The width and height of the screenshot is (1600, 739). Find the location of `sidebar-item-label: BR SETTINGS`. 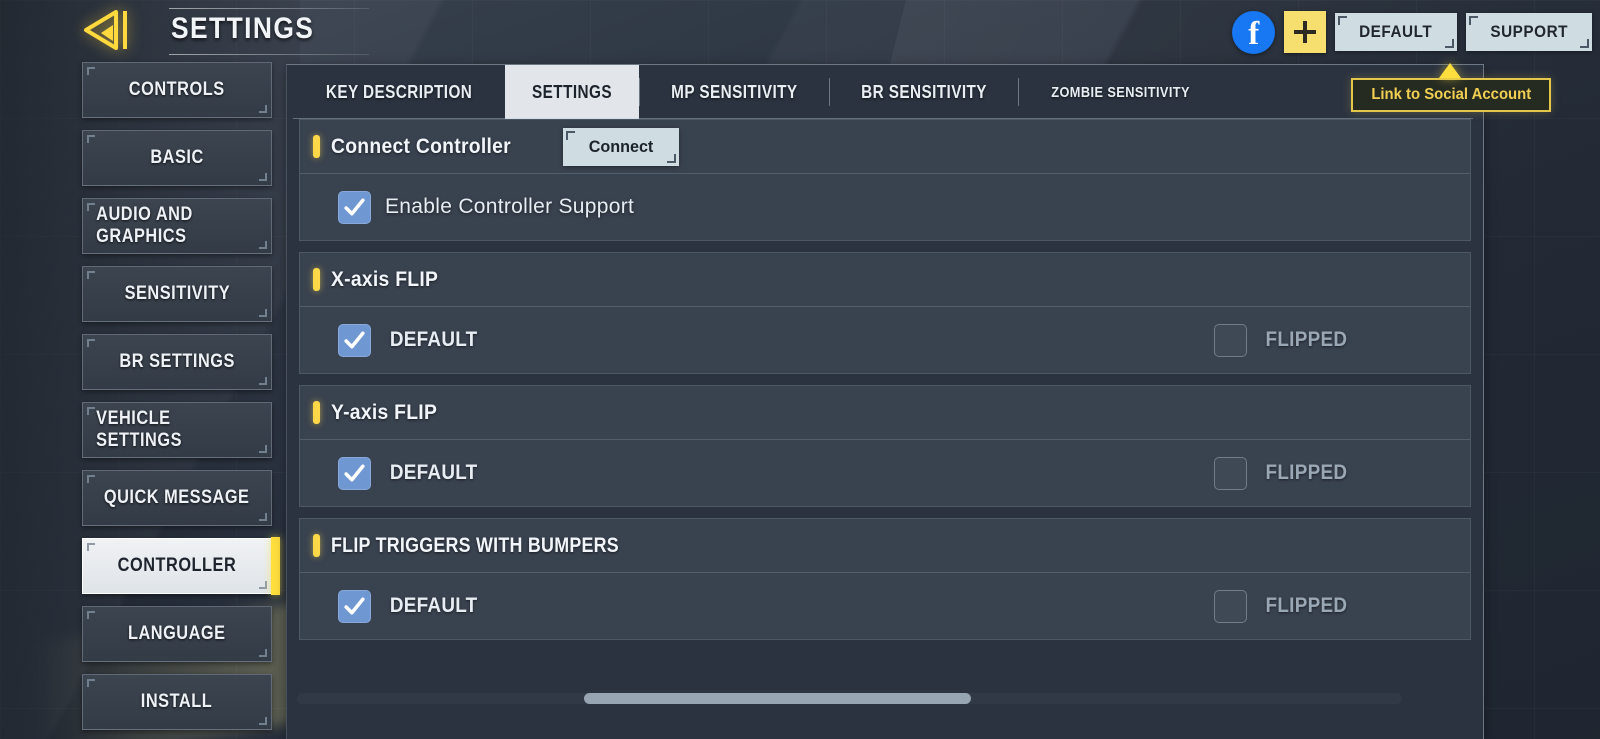

sidebar-item-label: BR SETTINGS is located at coordinates (177, 361).